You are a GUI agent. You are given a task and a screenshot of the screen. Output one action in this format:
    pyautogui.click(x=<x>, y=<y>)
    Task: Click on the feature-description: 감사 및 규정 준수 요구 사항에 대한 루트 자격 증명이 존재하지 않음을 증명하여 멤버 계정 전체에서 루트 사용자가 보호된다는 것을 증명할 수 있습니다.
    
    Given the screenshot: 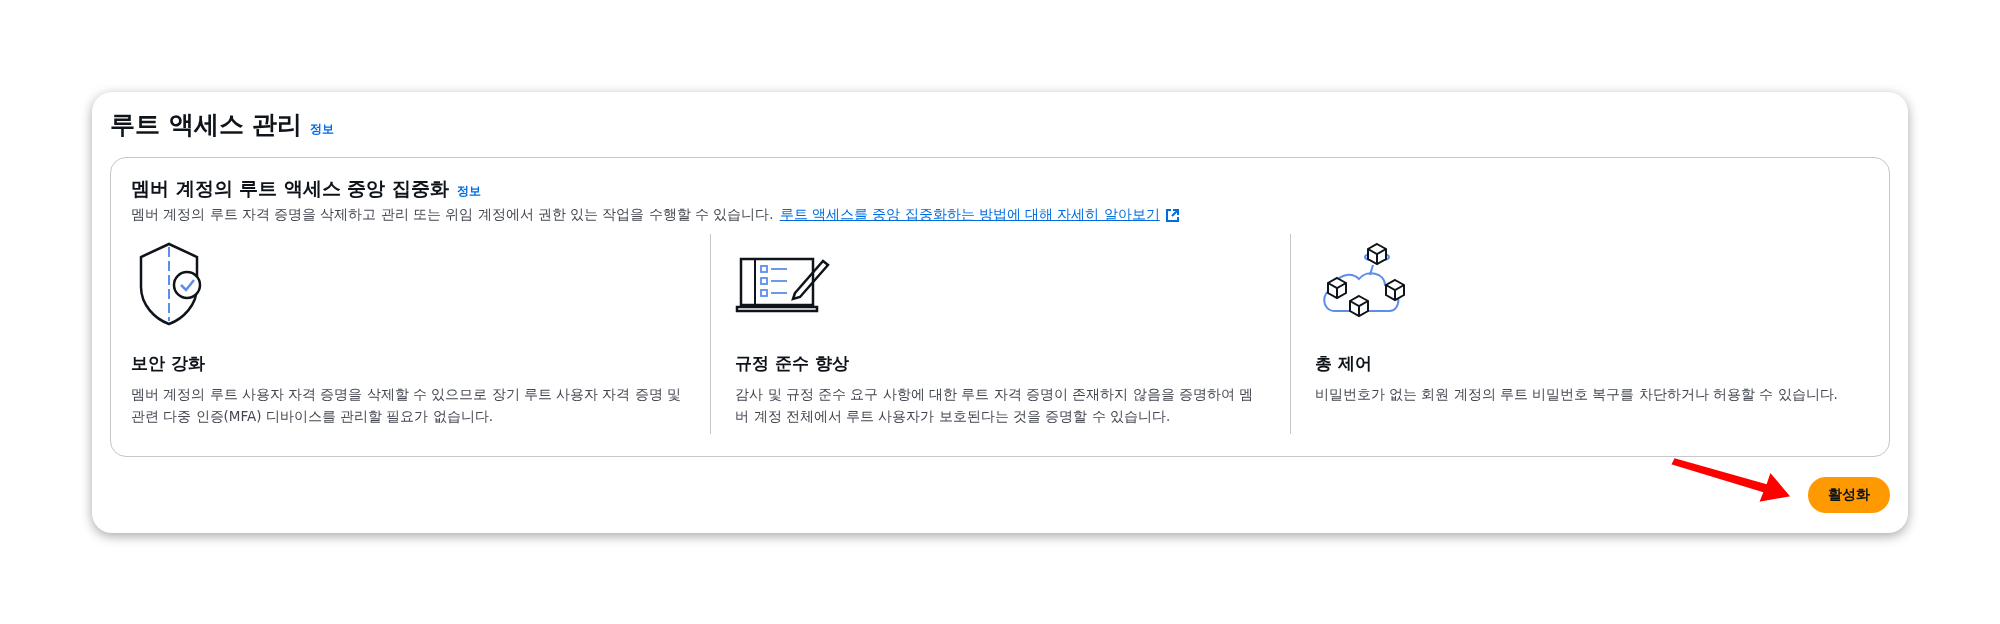 What is the action you would take?
    pyautogui.click(x=995, y=405)
    